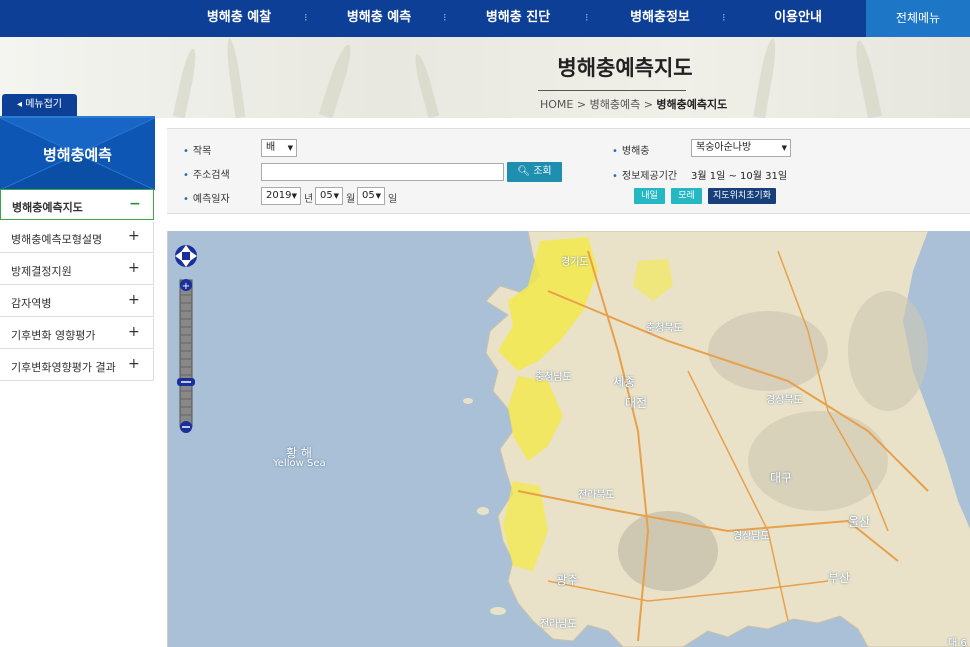 This screenshot has height=647, width=970. I want to click on day-after-tomorrow-button: 모레, so click(686, 196).